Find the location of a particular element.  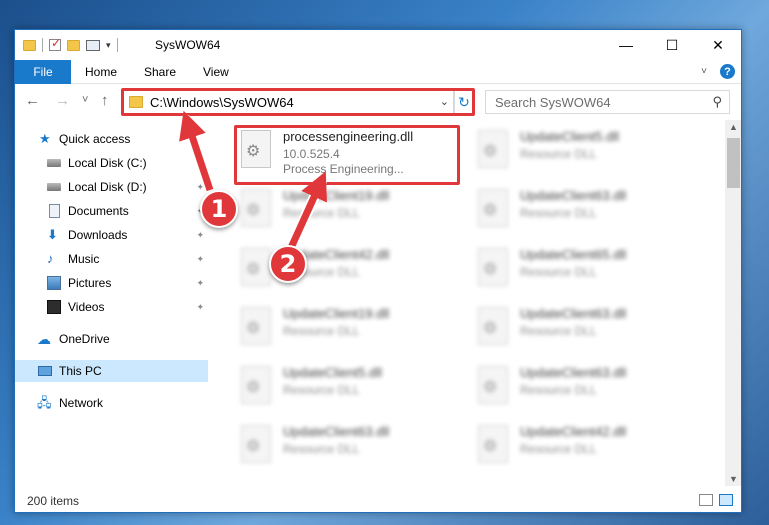

document-icon is located at coordinates (54, 211).